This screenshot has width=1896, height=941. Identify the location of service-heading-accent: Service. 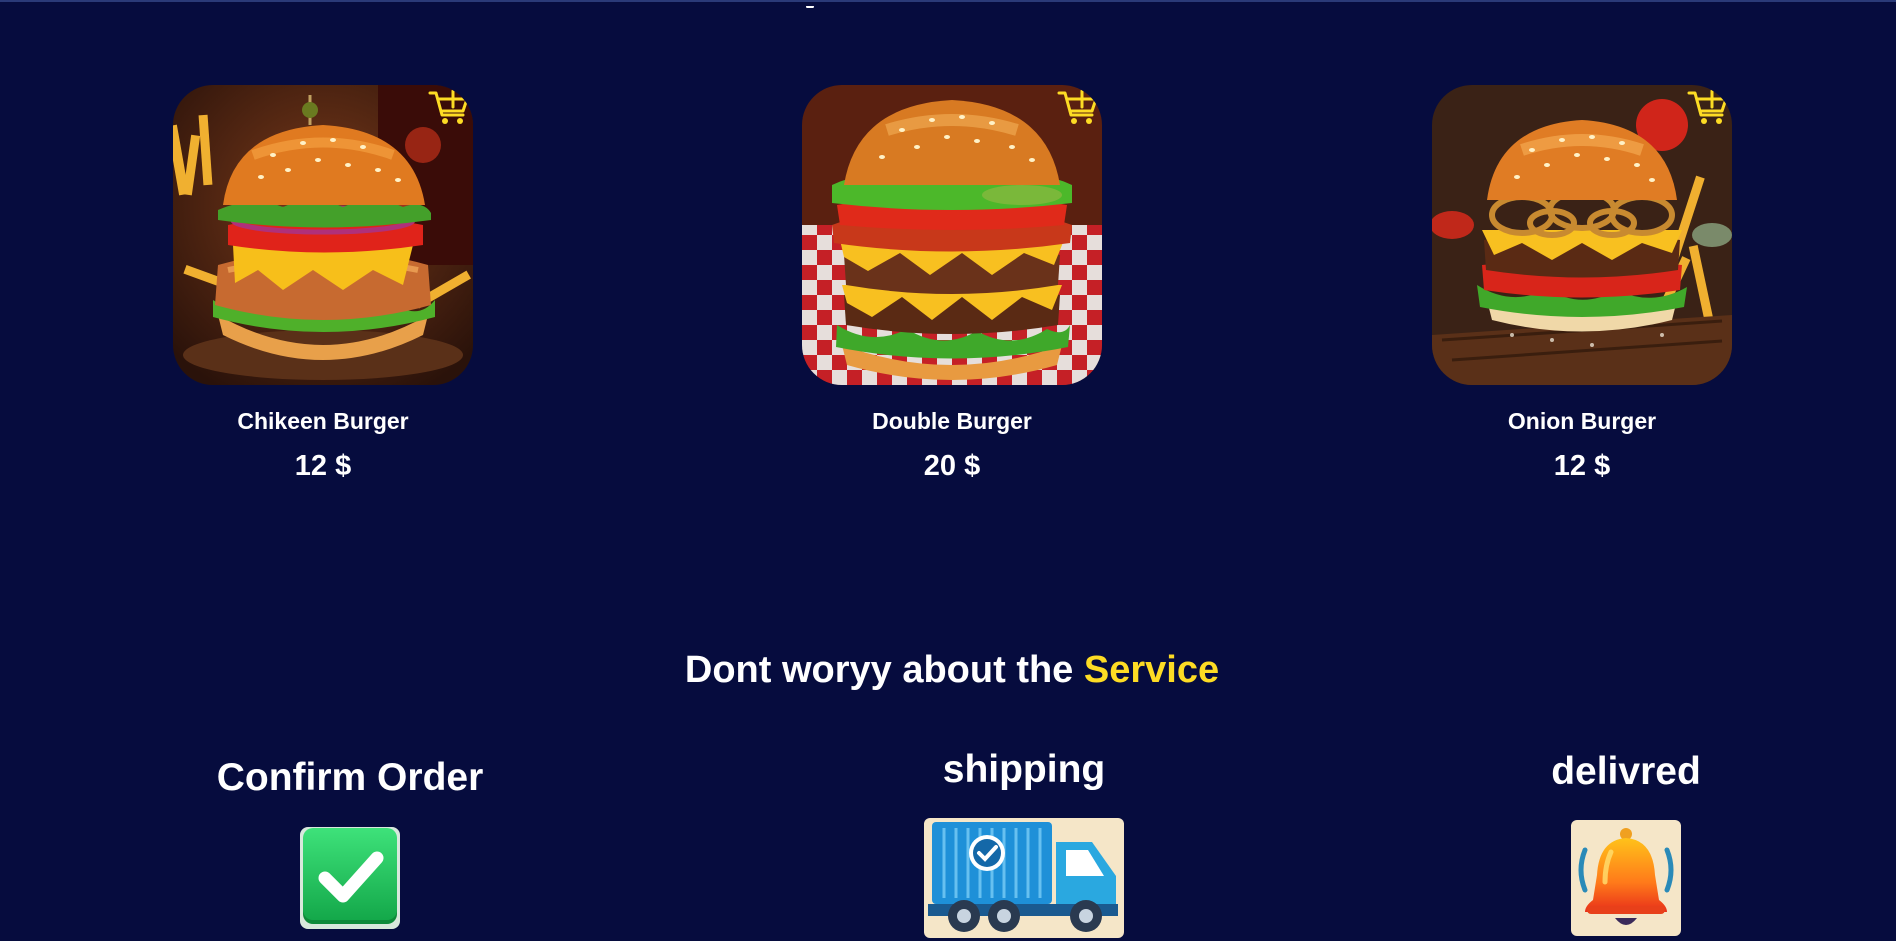
(1151, 670).